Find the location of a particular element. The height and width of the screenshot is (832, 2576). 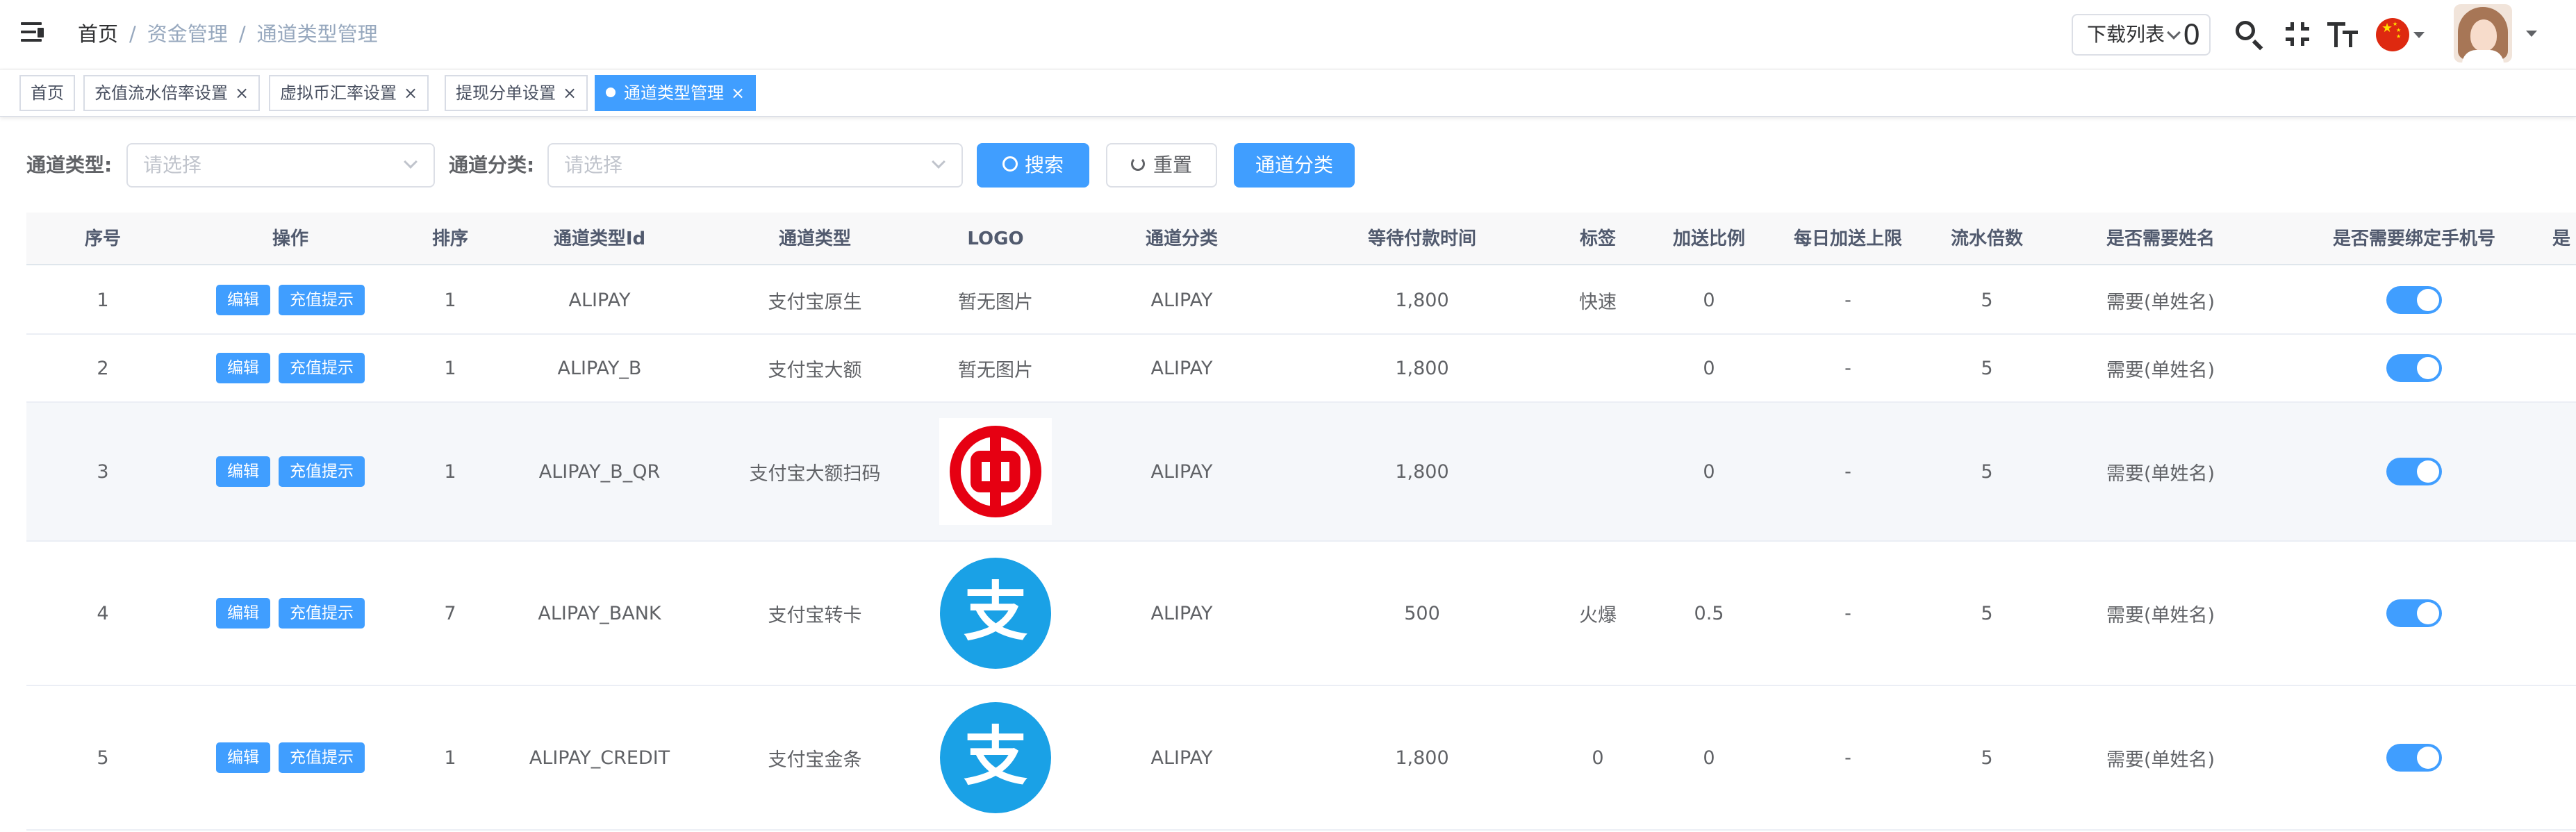

cell-tag: 火爆 is located at coordinates (1598, 615).